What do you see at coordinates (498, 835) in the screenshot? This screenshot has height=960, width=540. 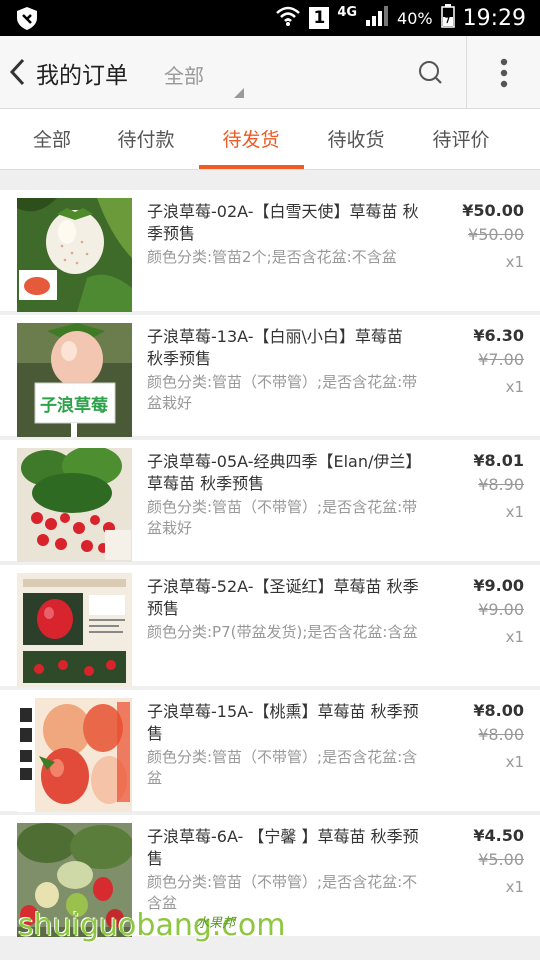 I see `price: ¥4.50` at bounding box center [498, 835].